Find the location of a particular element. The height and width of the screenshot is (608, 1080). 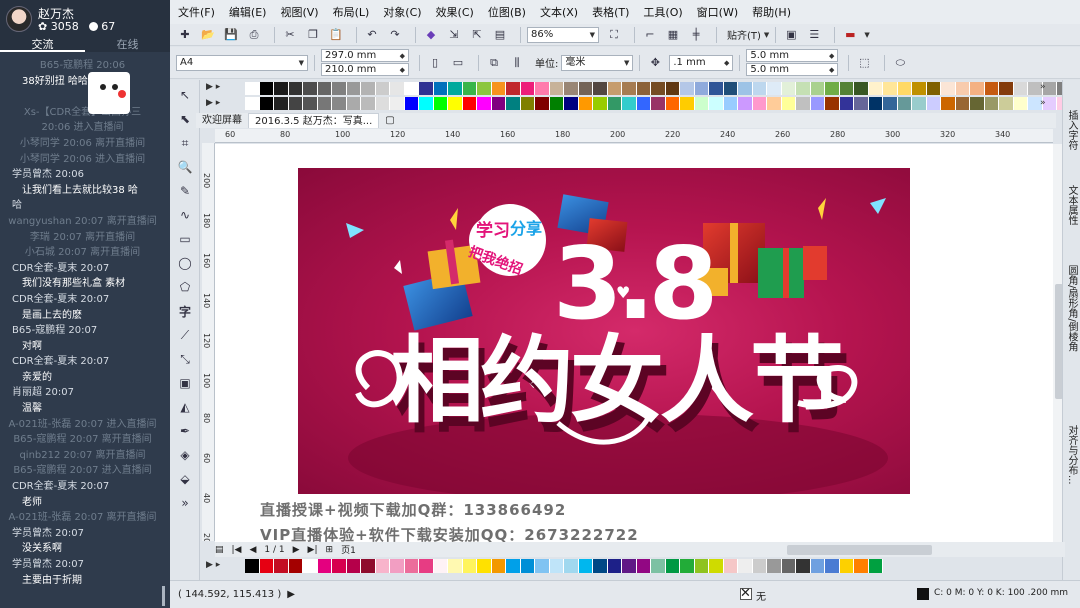

palette-expand-icon: » is located at coordinates (1043, 87).